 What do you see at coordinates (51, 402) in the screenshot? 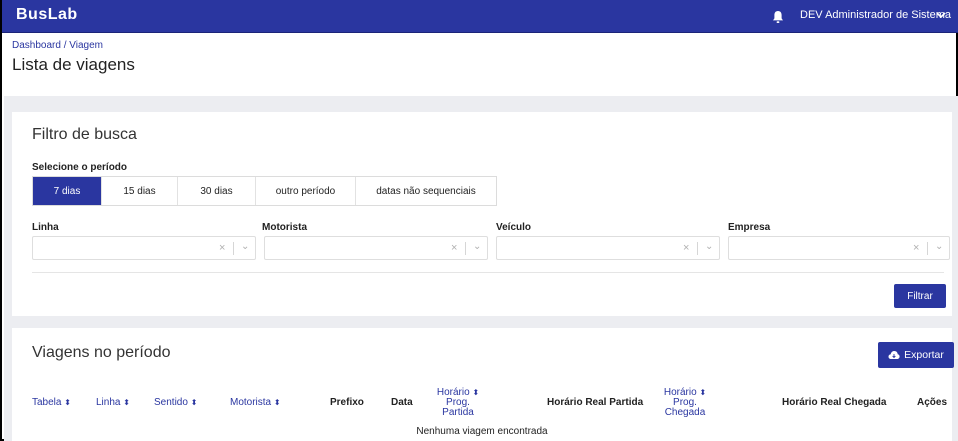
I see `col-tabela: Tabela ⬍` at bounding box center [51, 402].